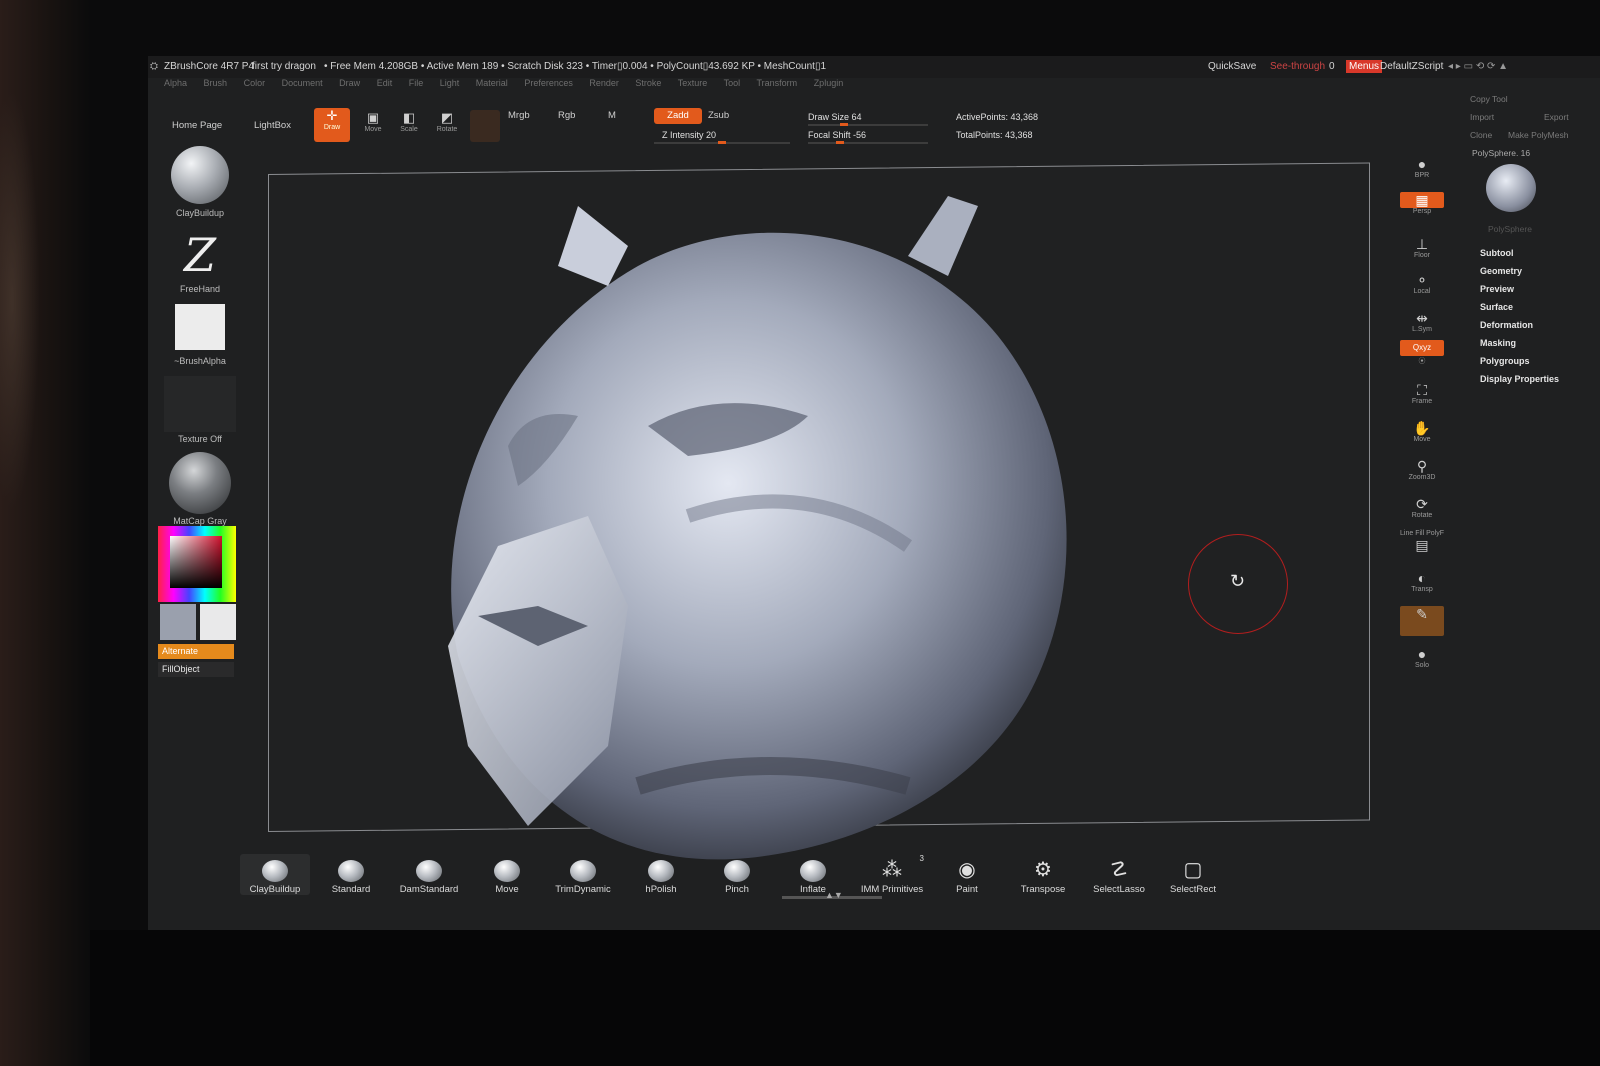 The image size is (1600, 1066). Describe the element at coordinates (200, 489) in the screenshot. I see `material-selector: MatCap Gray` at that location.